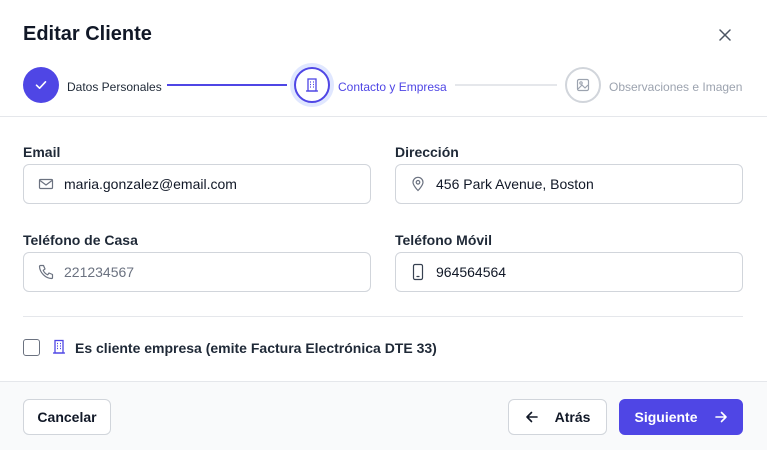  Describe the element at coordinates (87, 34) in the screenshot. I see `dialog-title: Editar Cliente` at that location.